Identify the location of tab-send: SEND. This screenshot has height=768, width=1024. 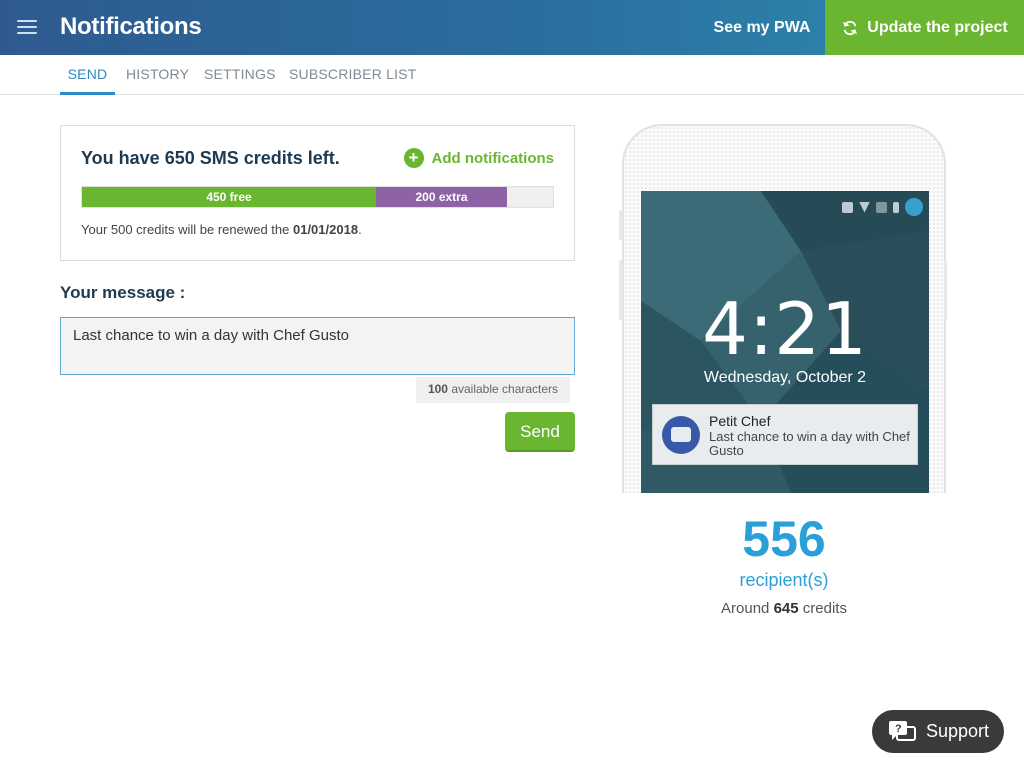
(87, 75).